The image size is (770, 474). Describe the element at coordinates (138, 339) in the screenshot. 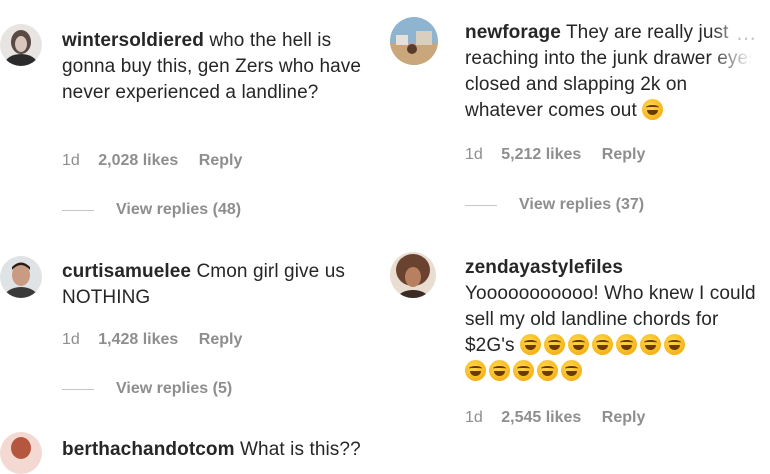

I see `likes-count: 1,428 likes` at that location.